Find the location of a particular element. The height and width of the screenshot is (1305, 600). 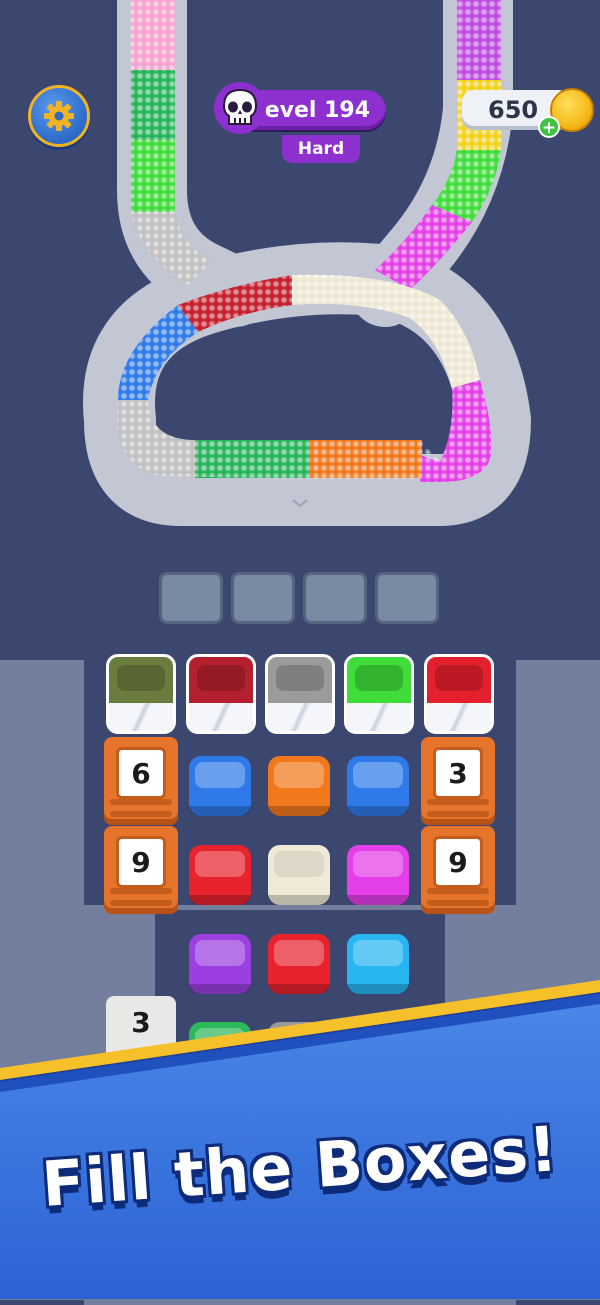

box-orange is located at coordinates (299, 786).